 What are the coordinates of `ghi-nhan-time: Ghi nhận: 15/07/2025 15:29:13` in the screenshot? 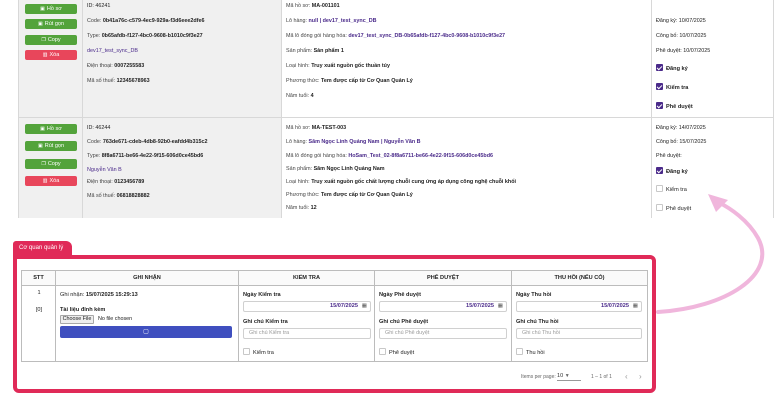 It's located at (99, 295).